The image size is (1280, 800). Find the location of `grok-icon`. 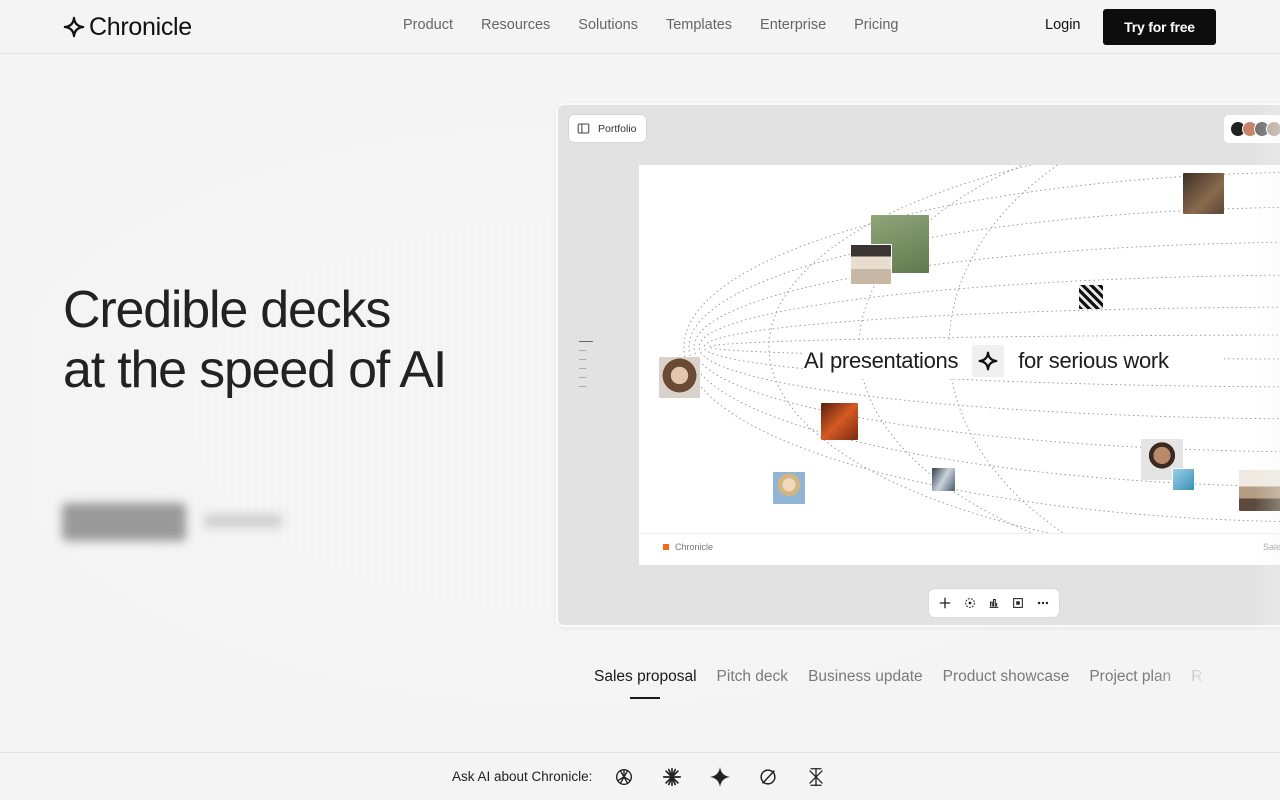

grok-icon is located at coordinates (816, 777).